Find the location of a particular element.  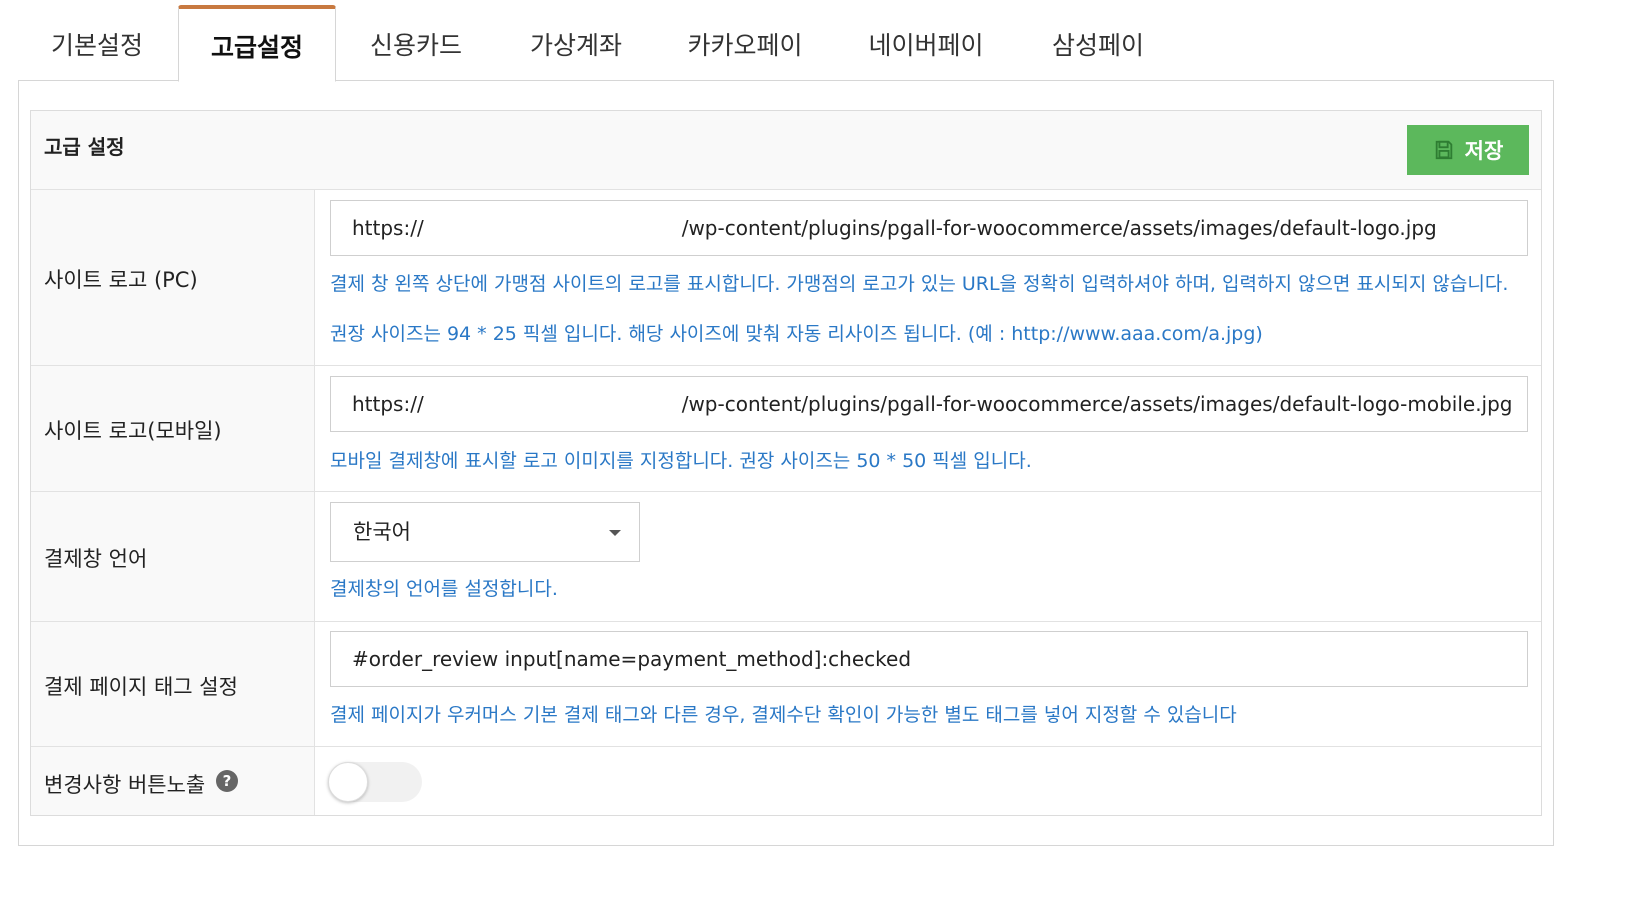

row-payment-language: 결제창 언어 한국어 결제창의 언어를 설정합니다. is located at coordinates (786, 557).